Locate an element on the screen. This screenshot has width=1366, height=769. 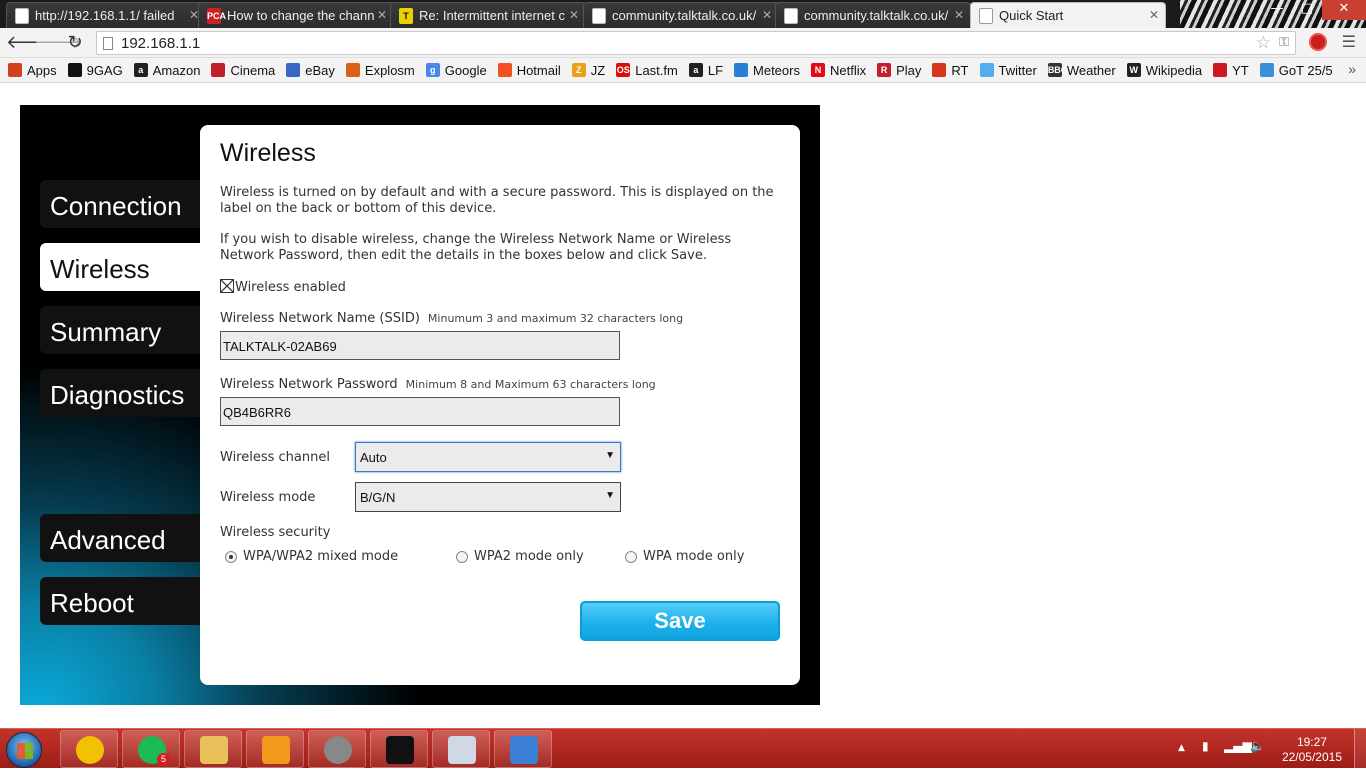
volume-icon: 🔈 is located at coordinates (1257, 746).